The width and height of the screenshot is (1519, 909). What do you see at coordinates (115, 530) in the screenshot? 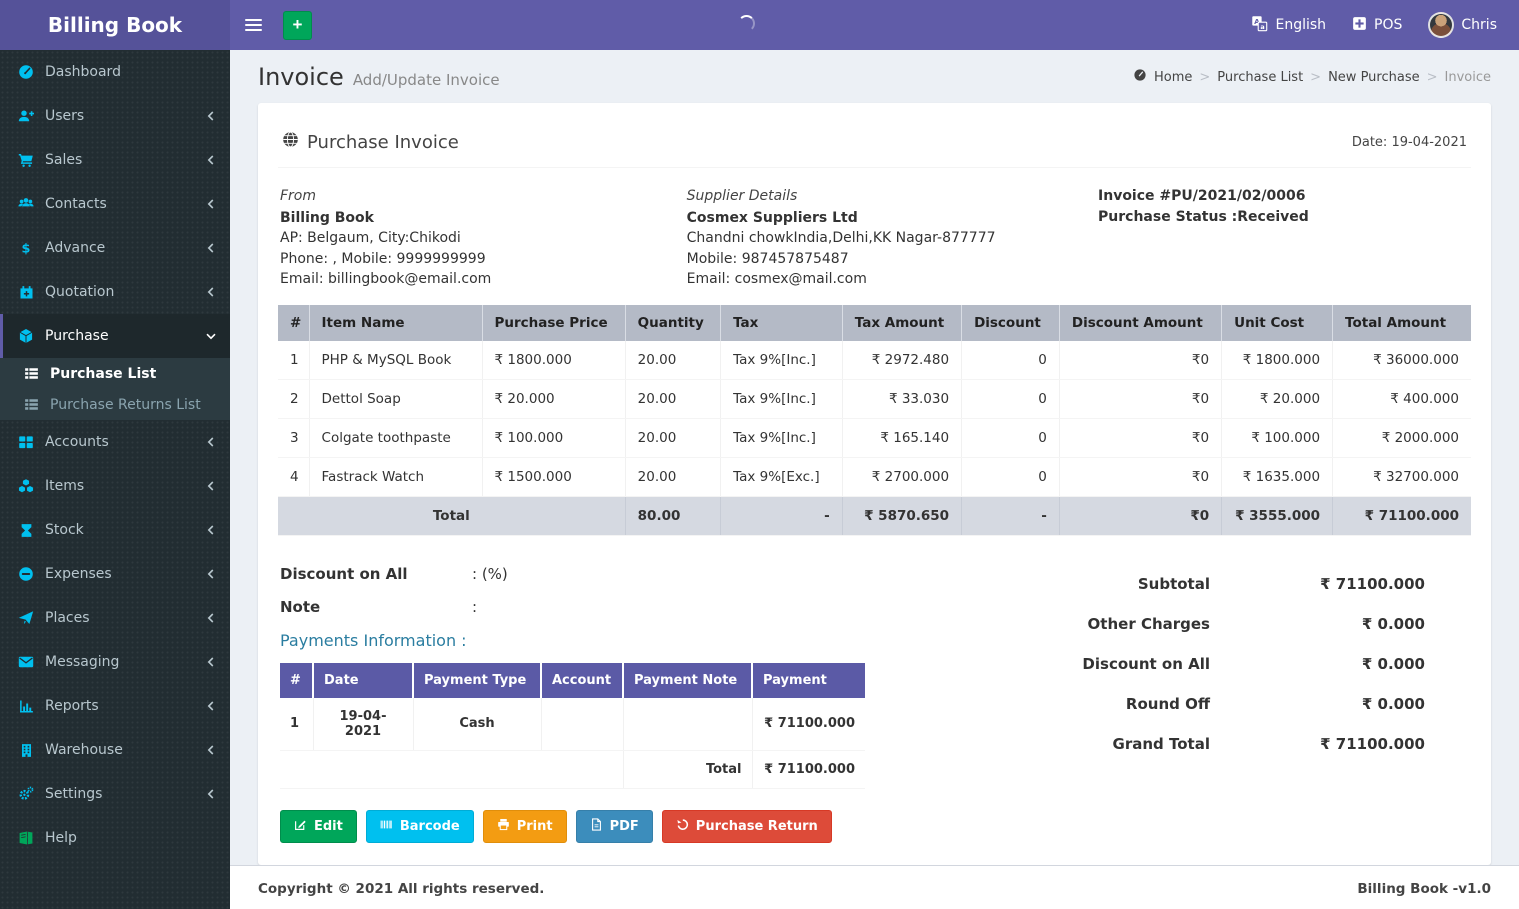
I see `sidebar-item-stock: Stock` at bounding box center [115, 530].